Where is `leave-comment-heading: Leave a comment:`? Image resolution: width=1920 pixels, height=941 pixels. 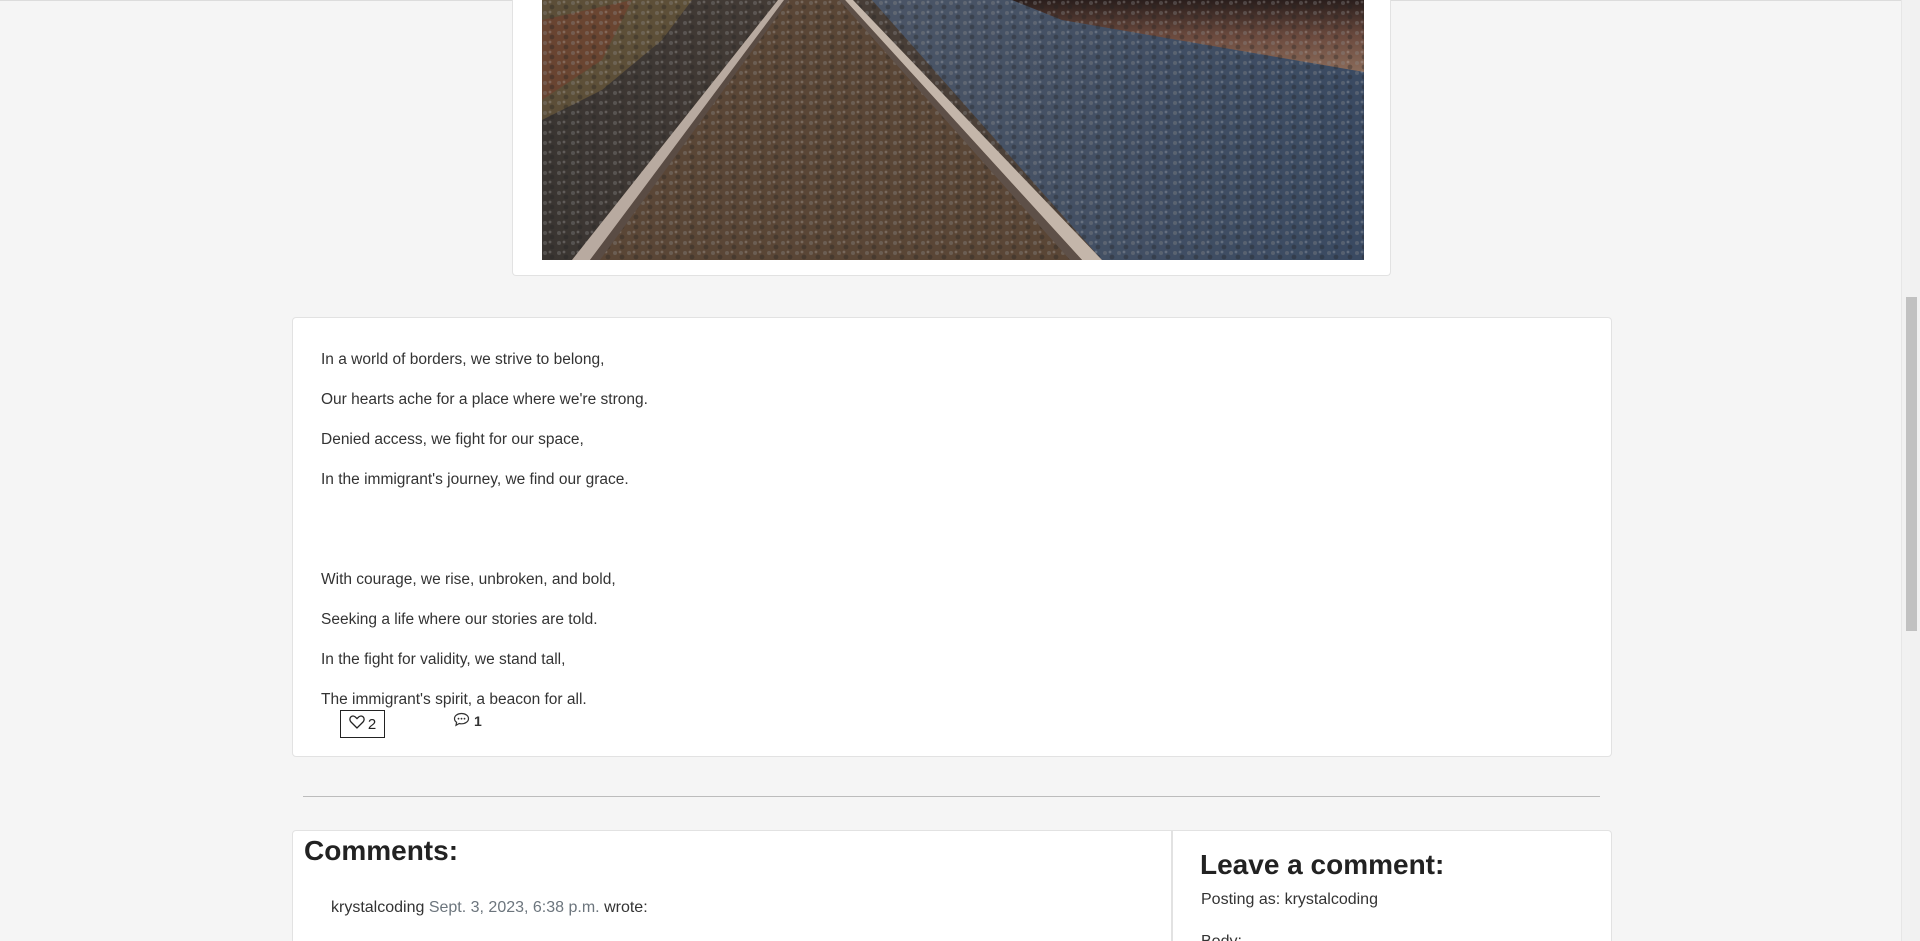 leave-comment-heading: Leave a comment: is located at coordinates (1322, 864).